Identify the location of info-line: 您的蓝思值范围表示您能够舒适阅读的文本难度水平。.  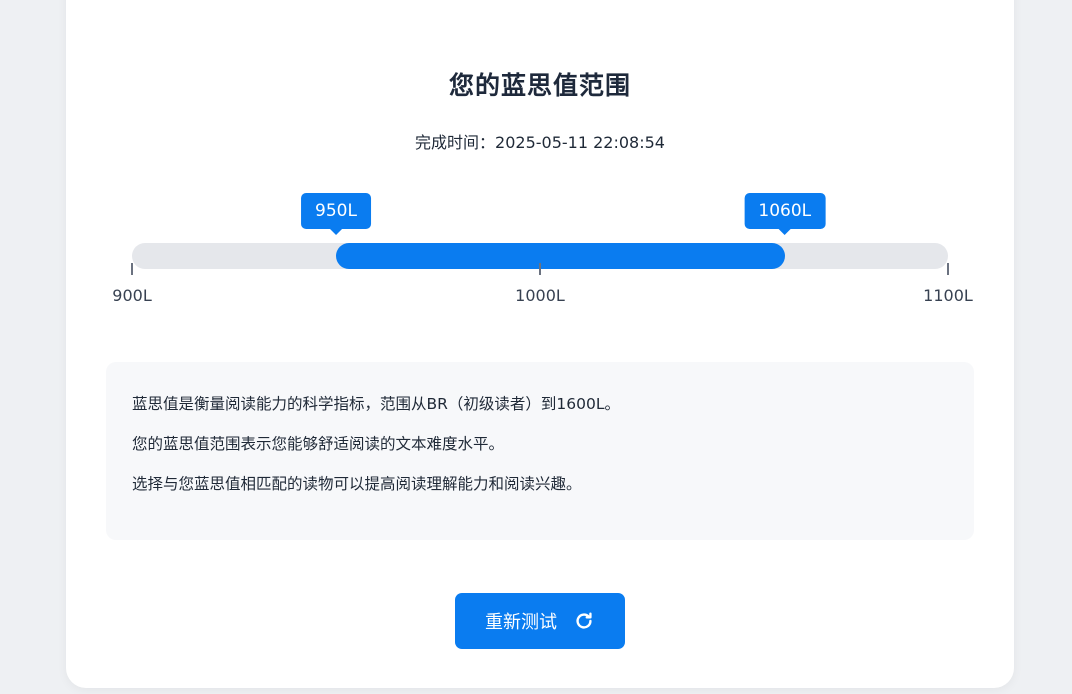
(318, 444).